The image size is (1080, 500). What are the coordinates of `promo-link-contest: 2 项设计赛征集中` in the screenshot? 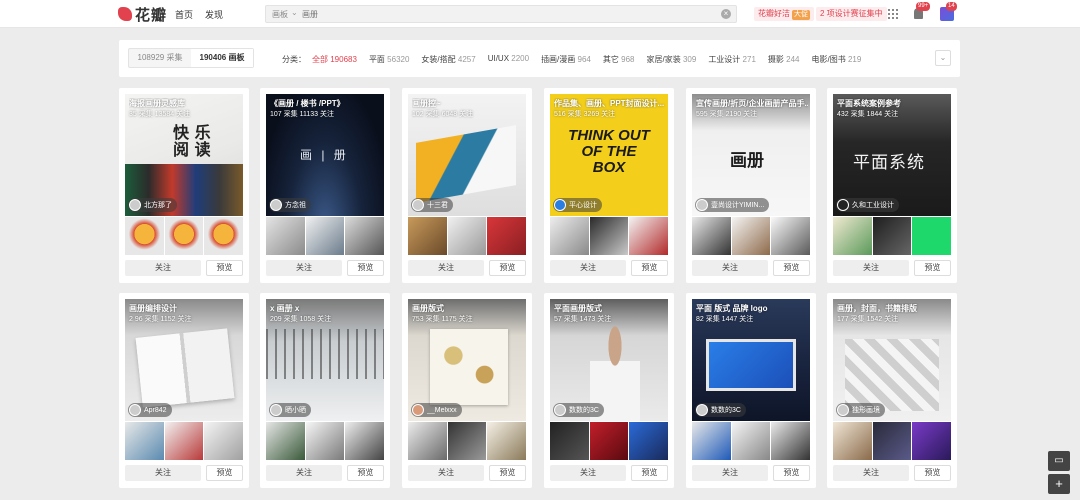 It's located at (851, 14).